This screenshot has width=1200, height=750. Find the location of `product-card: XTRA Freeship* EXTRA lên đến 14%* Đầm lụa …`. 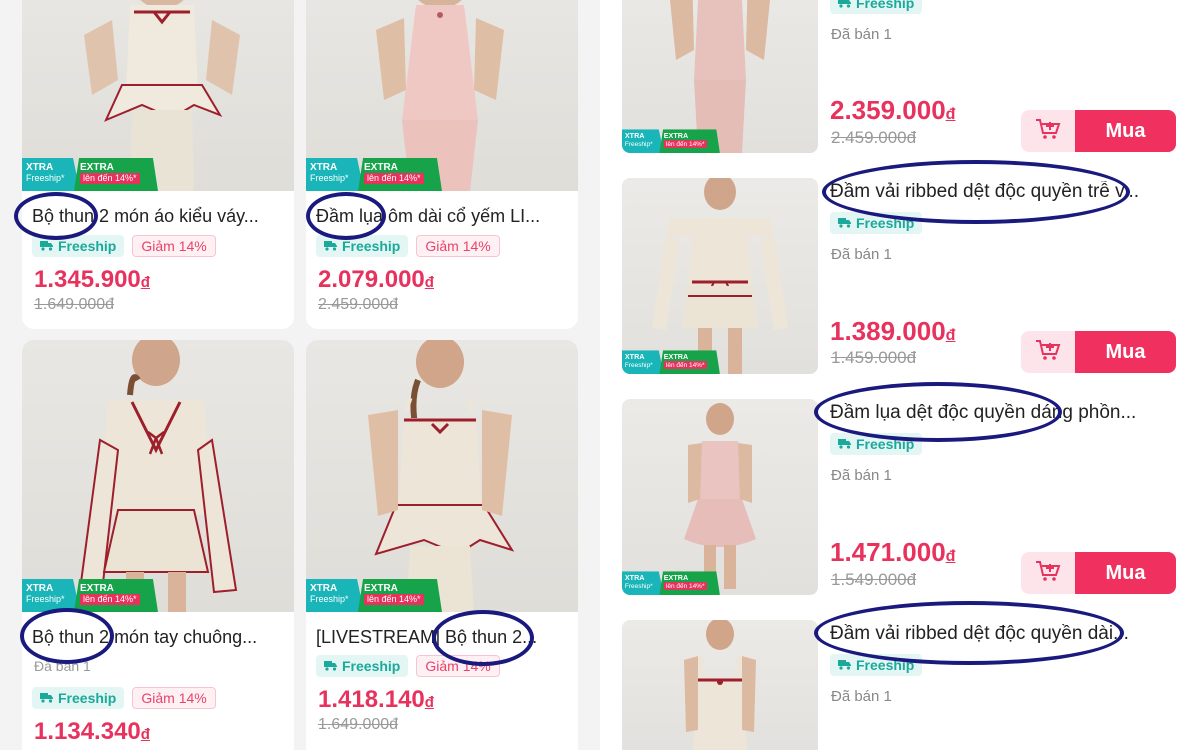

product-card: XTRA Freeship* EXTRA lên đến 14%* Đầm lụa … is located at coordinates (442, 164).